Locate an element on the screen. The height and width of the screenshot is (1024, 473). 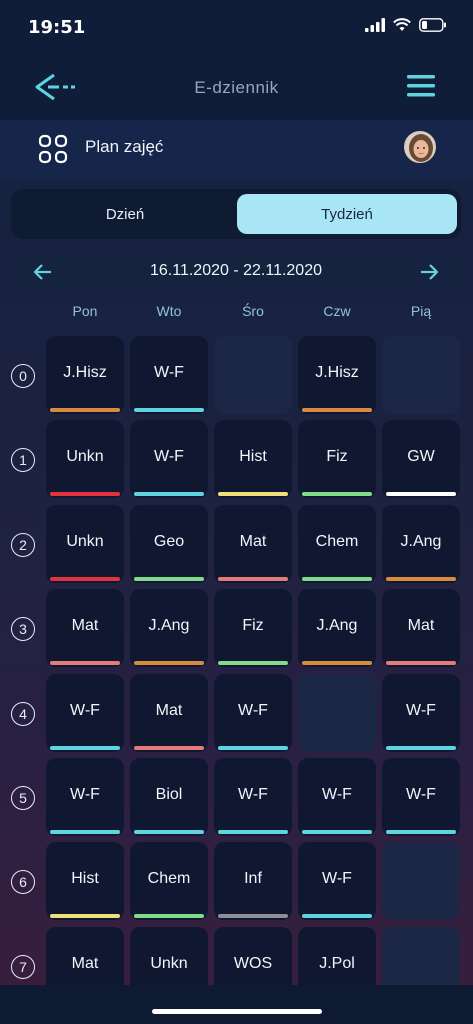
lesson-subject: Inf is located at coordinates (253, 878).